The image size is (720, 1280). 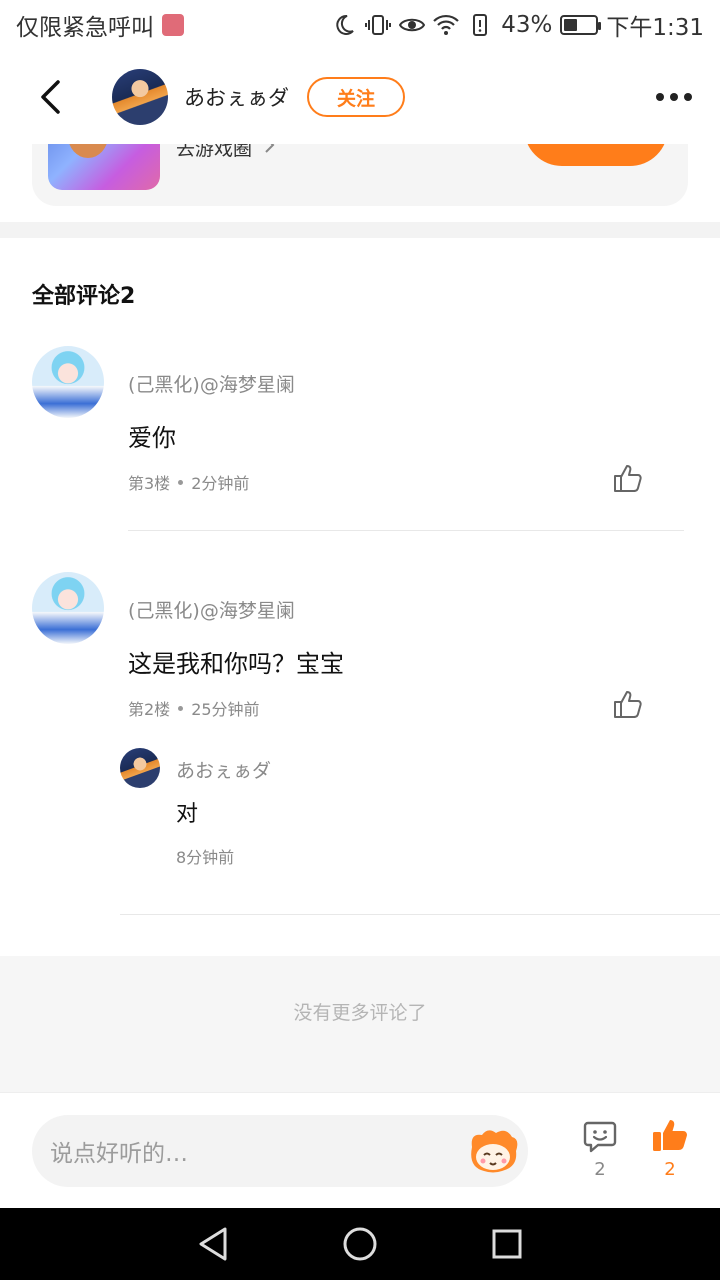 I want to click on reply-author: あおぇぁダ, so click(x=223, y=769).